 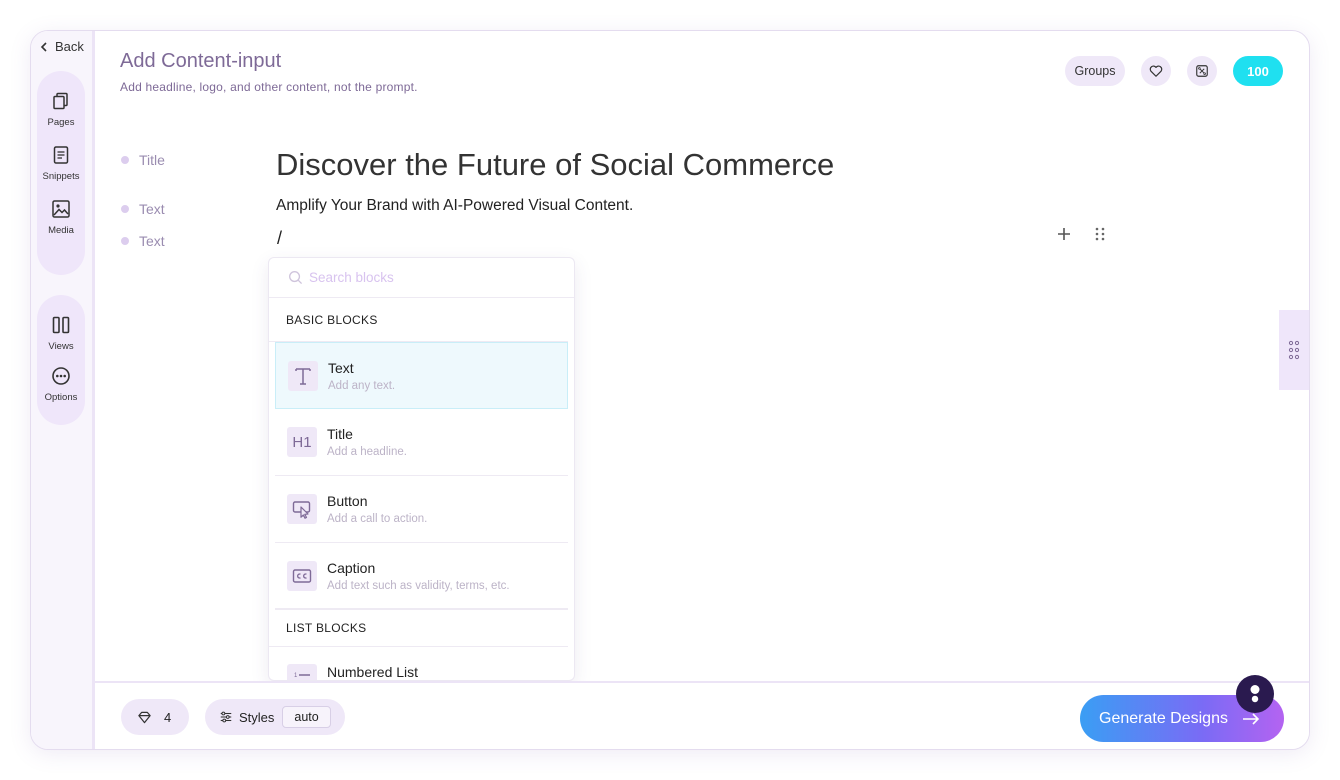 I want to click on text-icon, so click(x=303, y=375).